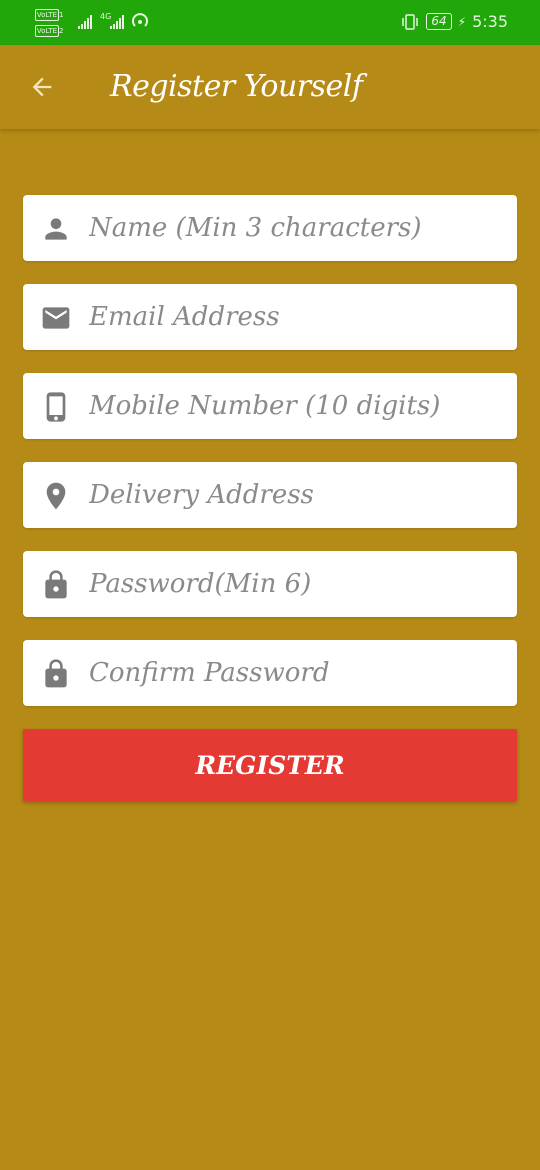  What do you see at coordinates (490, 21) in the screenshot?
I see `clock: 5:35` at bounding box center [490, 21].